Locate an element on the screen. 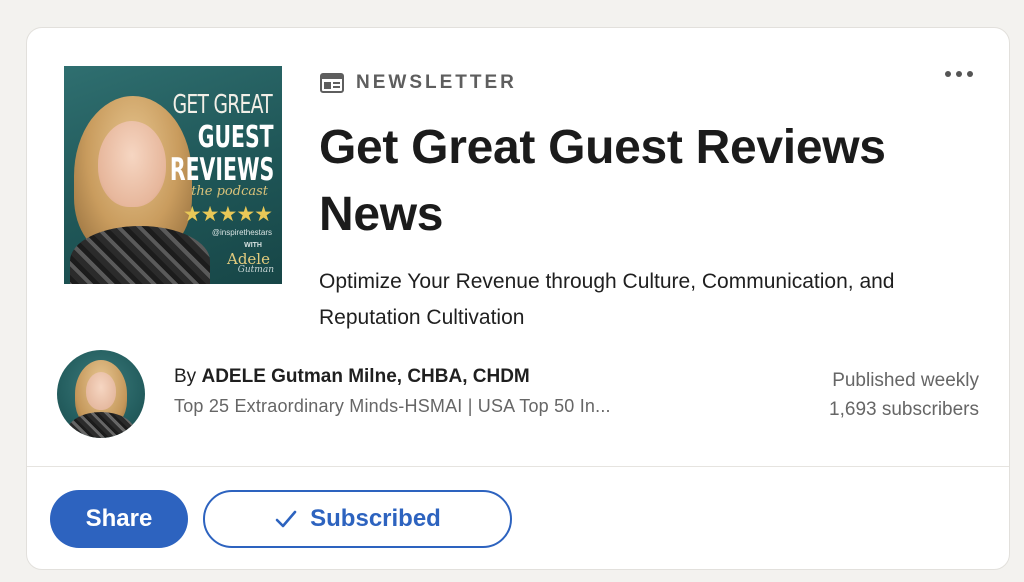  cover-text-subtitle: the podcast is located at coordinates (229, 191).